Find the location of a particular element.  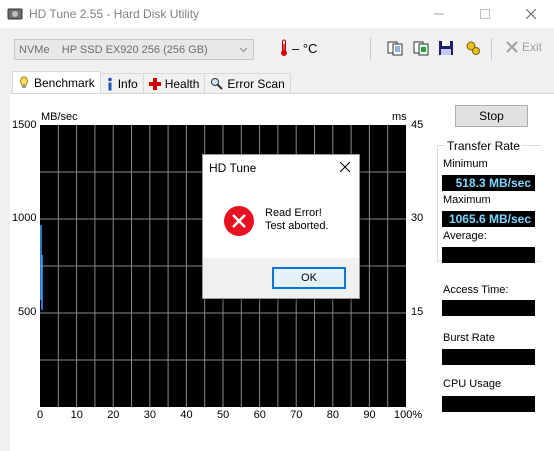

y-left-tick: 1000 is located at coordinates (24, 218).